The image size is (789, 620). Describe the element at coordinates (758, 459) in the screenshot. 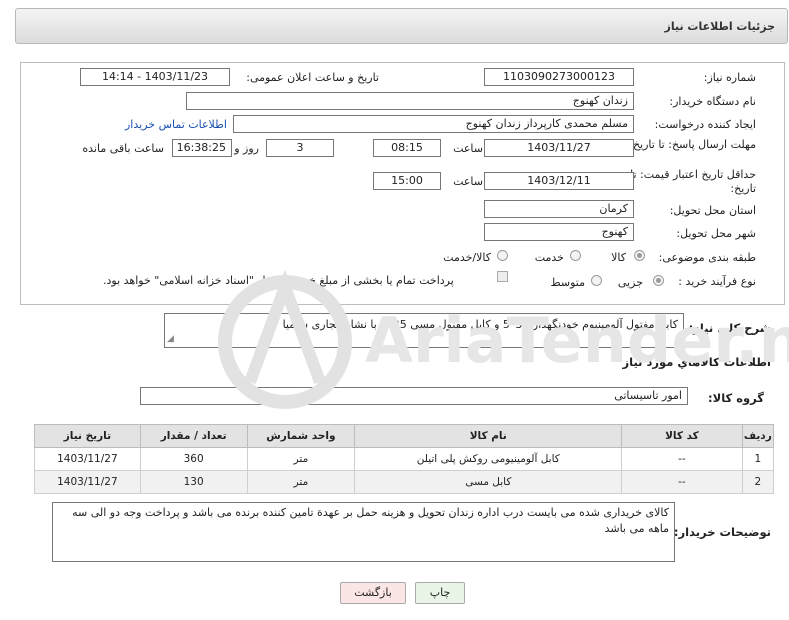

I see `cell-row: 1` at that location.